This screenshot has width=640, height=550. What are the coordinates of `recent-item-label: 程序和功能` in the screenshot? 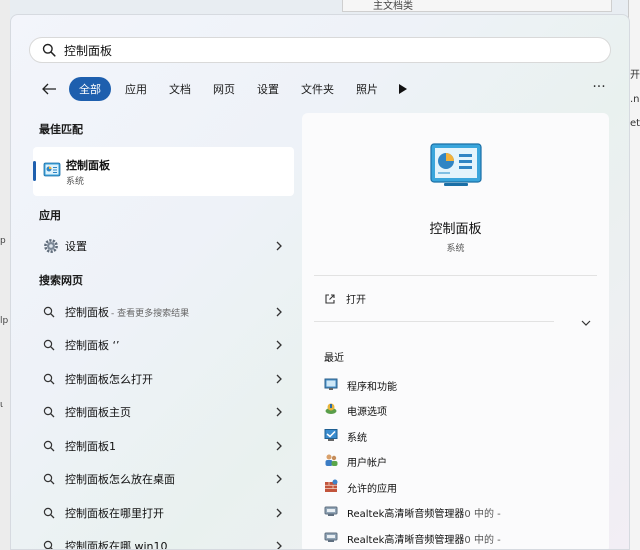 It's located at (372, 387).